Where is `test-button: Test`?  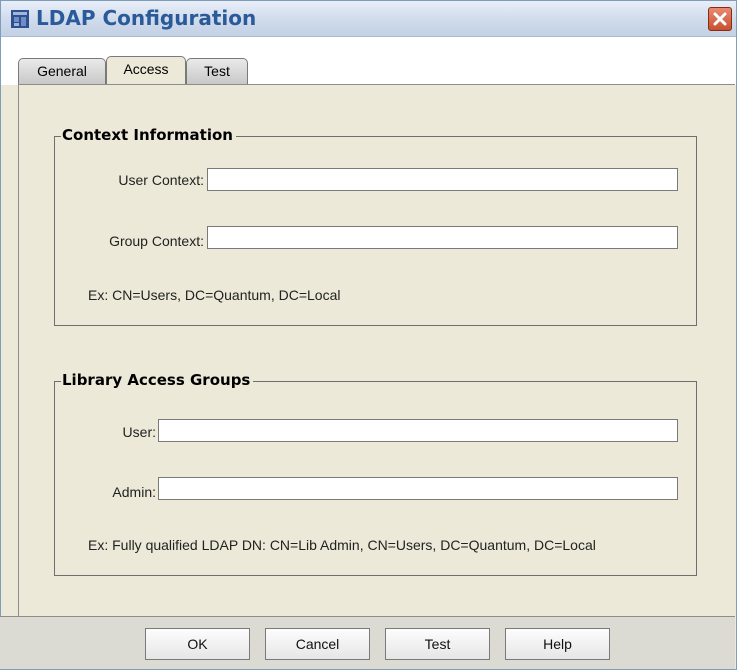
test-button: Test is located at coordinates (437, 644).